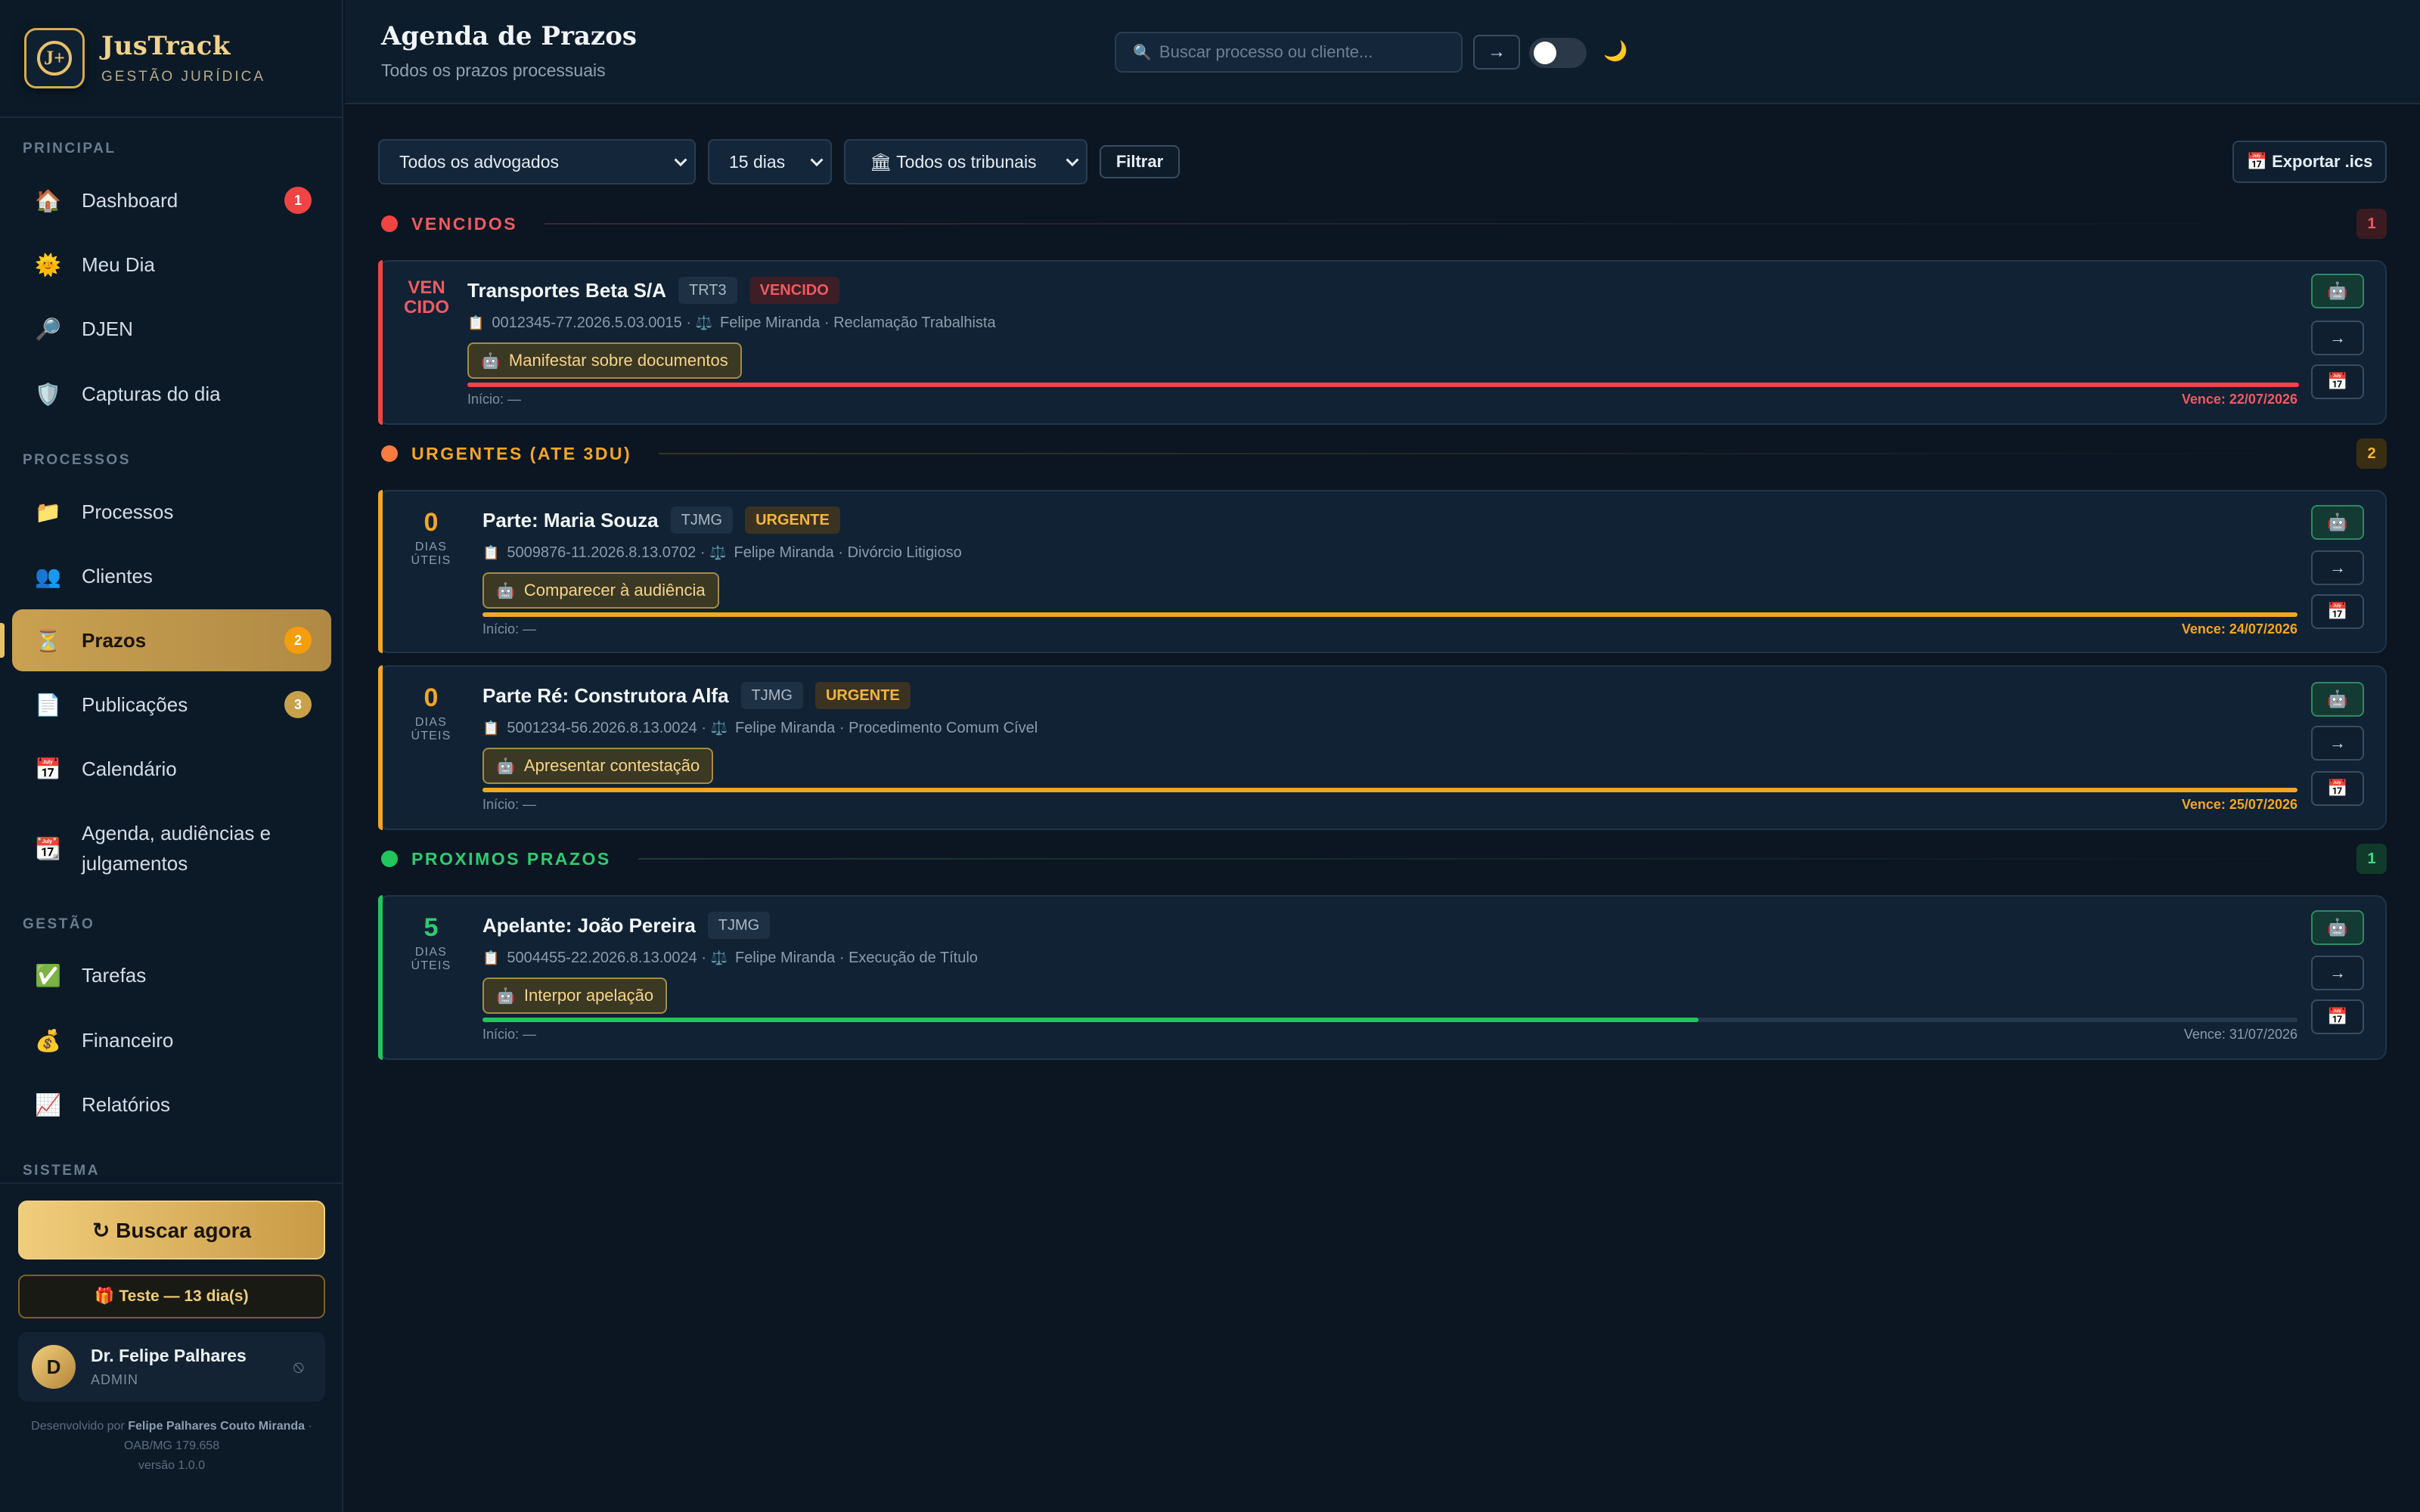  I want to click on court-select: 🏛 Todos os tribunais, so click(965, 161).